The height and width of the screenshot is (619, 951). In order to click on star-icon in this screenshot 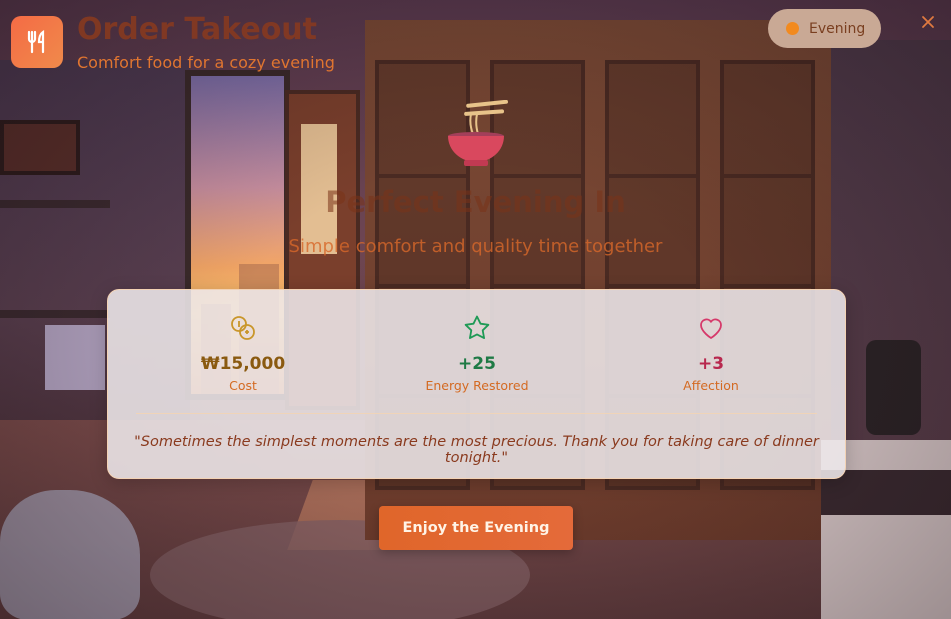, I will do `click(477, 328)`.